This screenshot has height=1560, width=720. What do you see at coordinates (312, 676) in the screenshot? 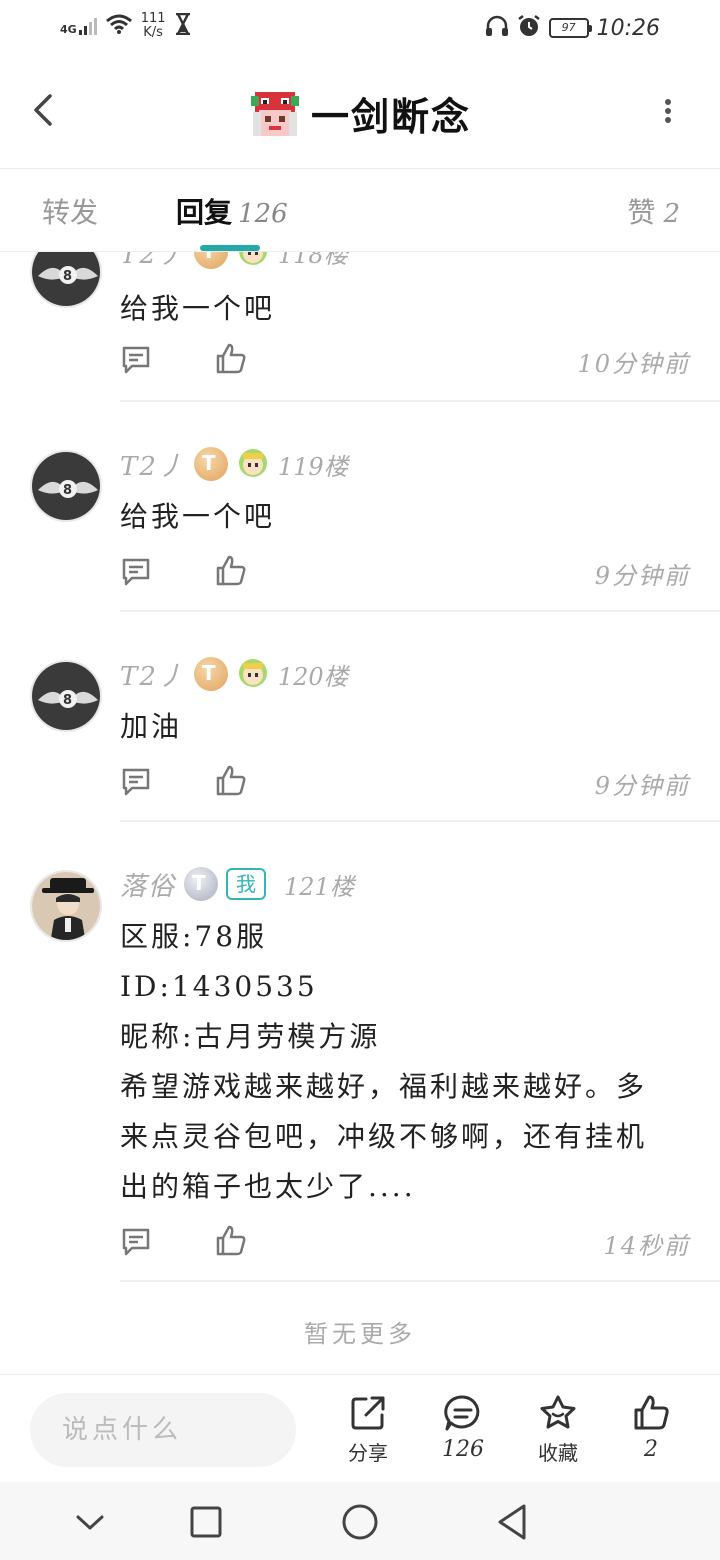
I see `floor-number: 120楼` at bounding box center [312, 676].